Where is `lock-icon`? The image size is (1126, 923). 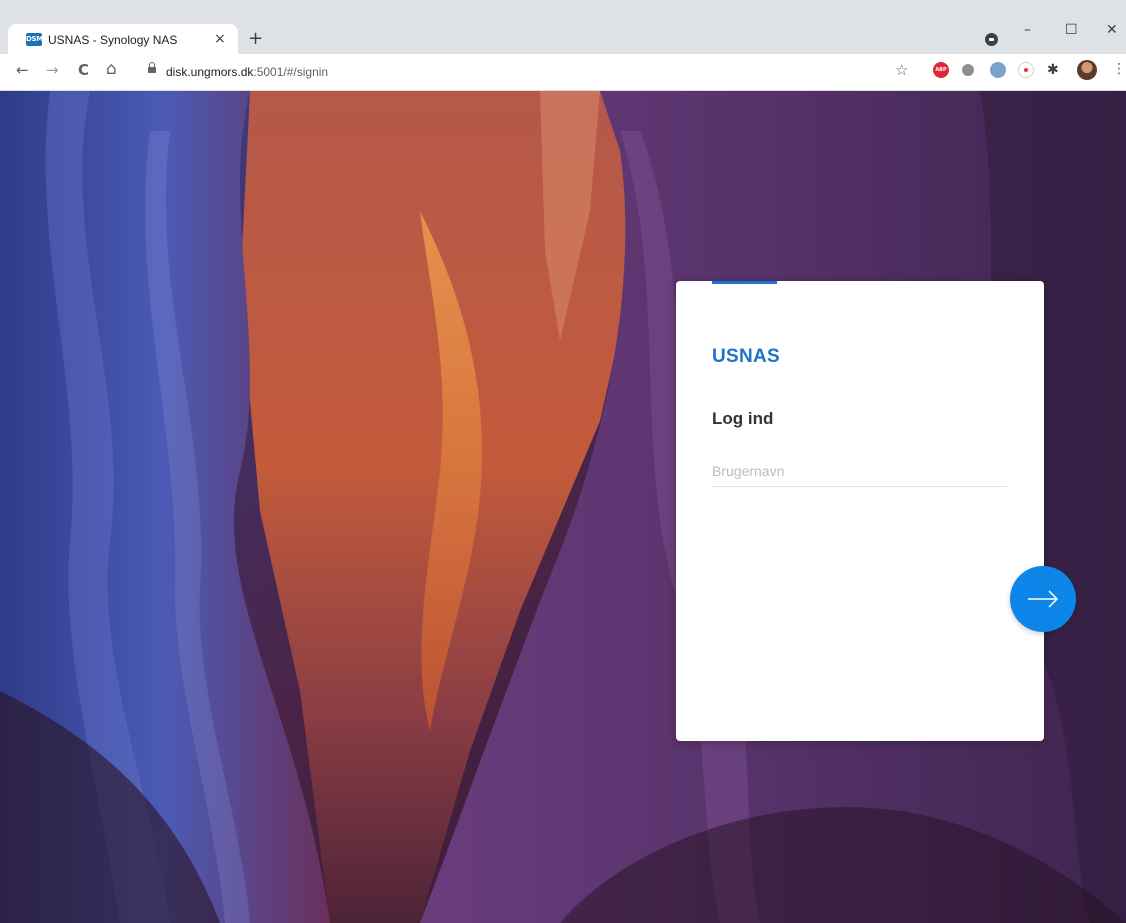
lock-icon is located at coordinates (152, 67).